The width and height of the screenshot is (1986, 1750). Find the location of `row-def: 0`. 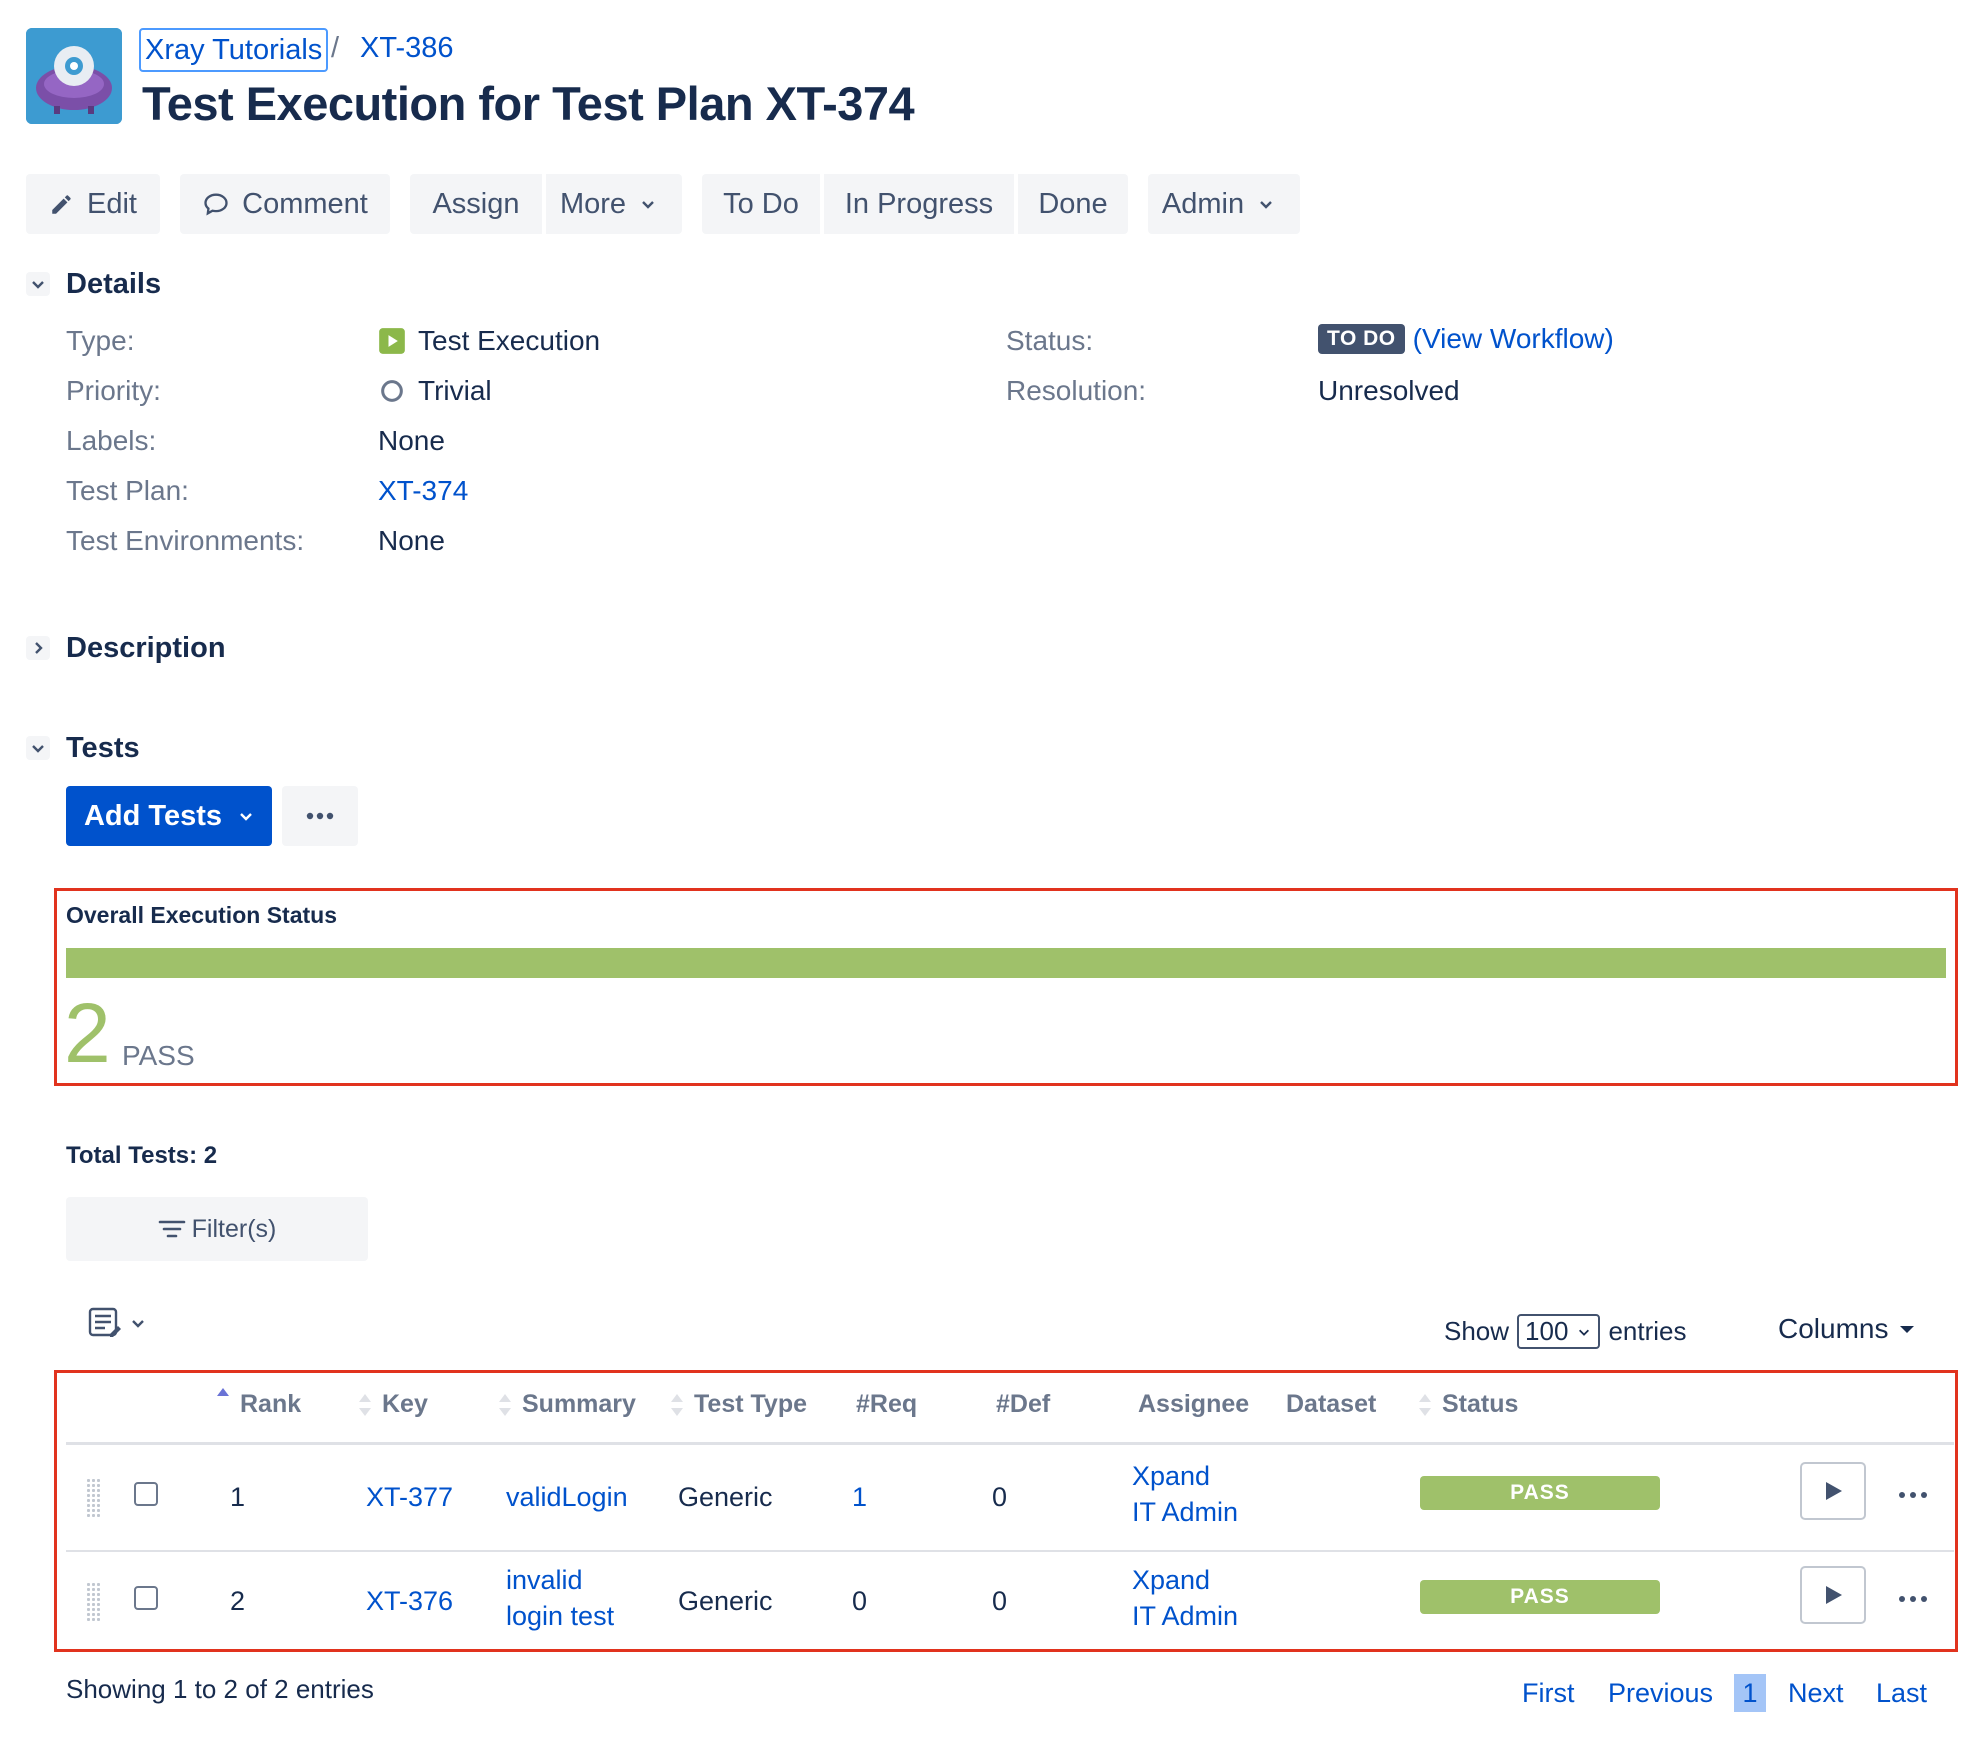

row-def: 0 is located at coordinates (1000, 1497).